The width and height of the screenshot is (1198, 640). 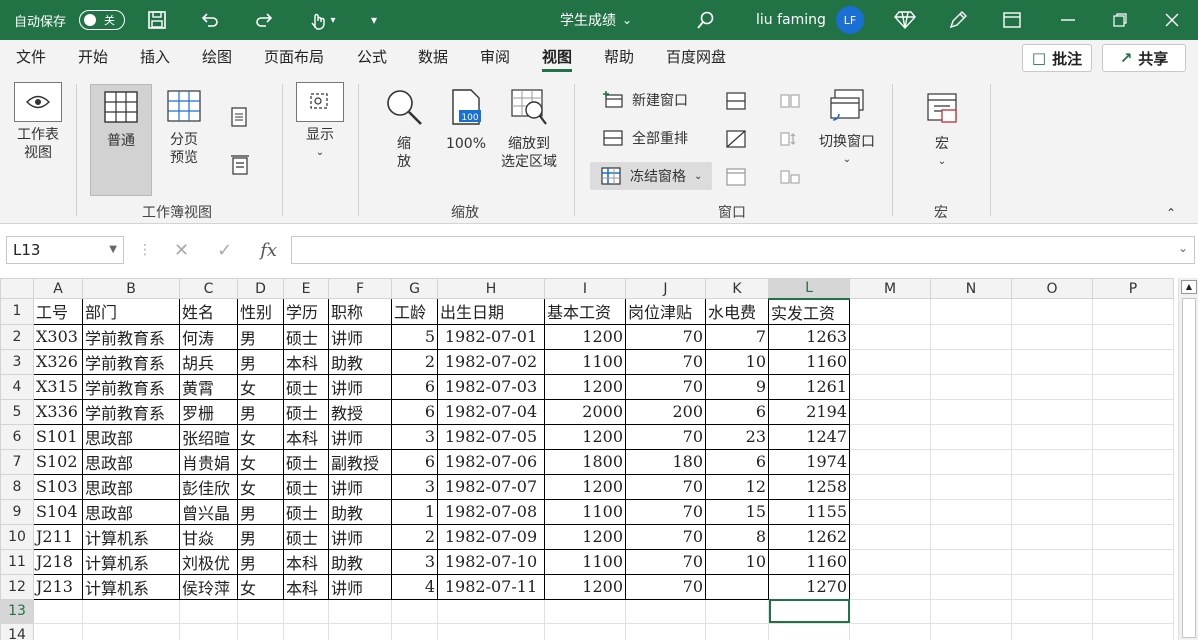 What do you see at coordinates (260, 436) in the screenshot?
I see `cell-d6: 女` at bounding box center [260, 436].